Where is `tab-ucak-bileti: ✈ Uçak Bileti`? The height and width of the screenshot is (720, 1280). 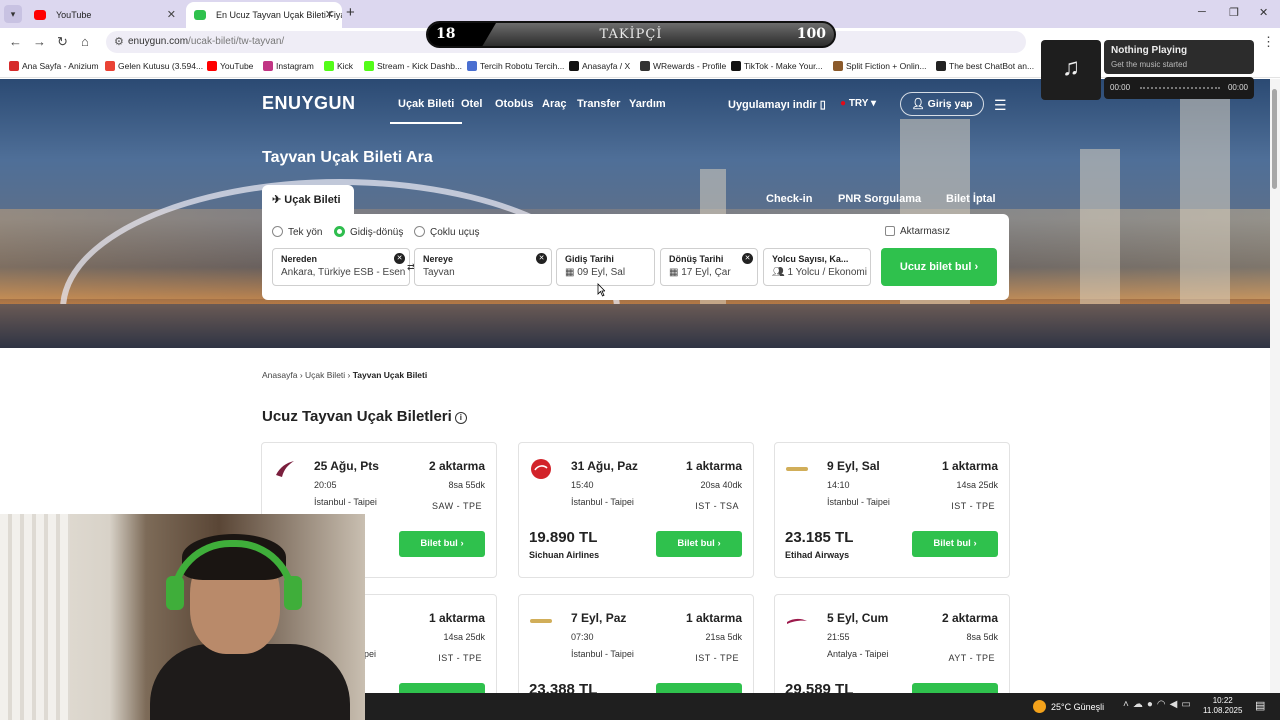
tab-ucak-bileti: ✈ Uçak Bileti is located at coordinates (308, 200).